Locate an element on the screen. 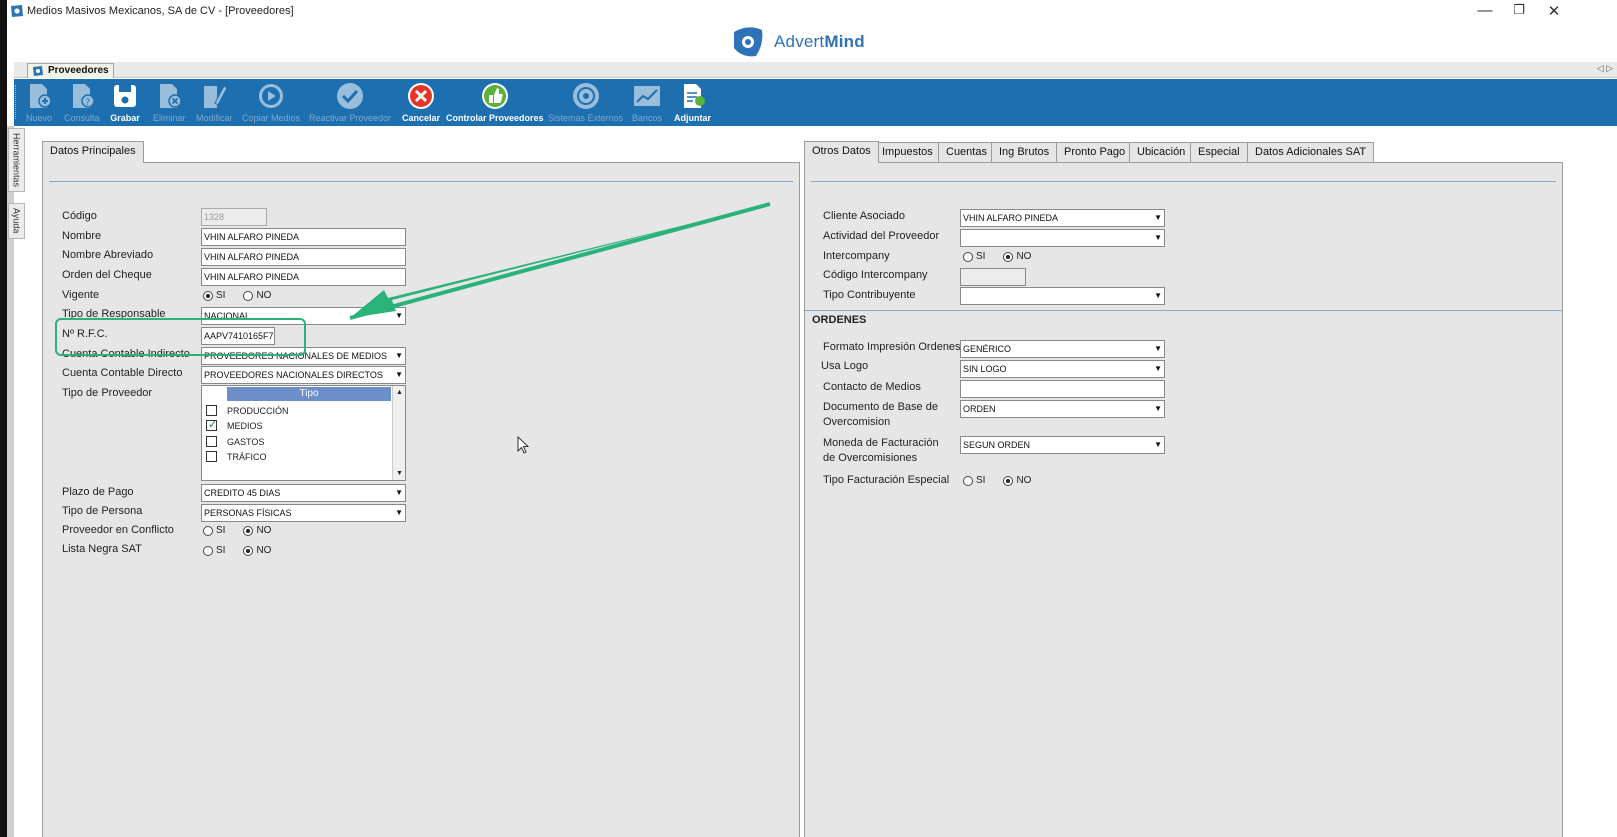 The width and height of the screenshot is (1617, 837). tipo-facturacion-no-option: NO is located at coordinates (1017, 480).